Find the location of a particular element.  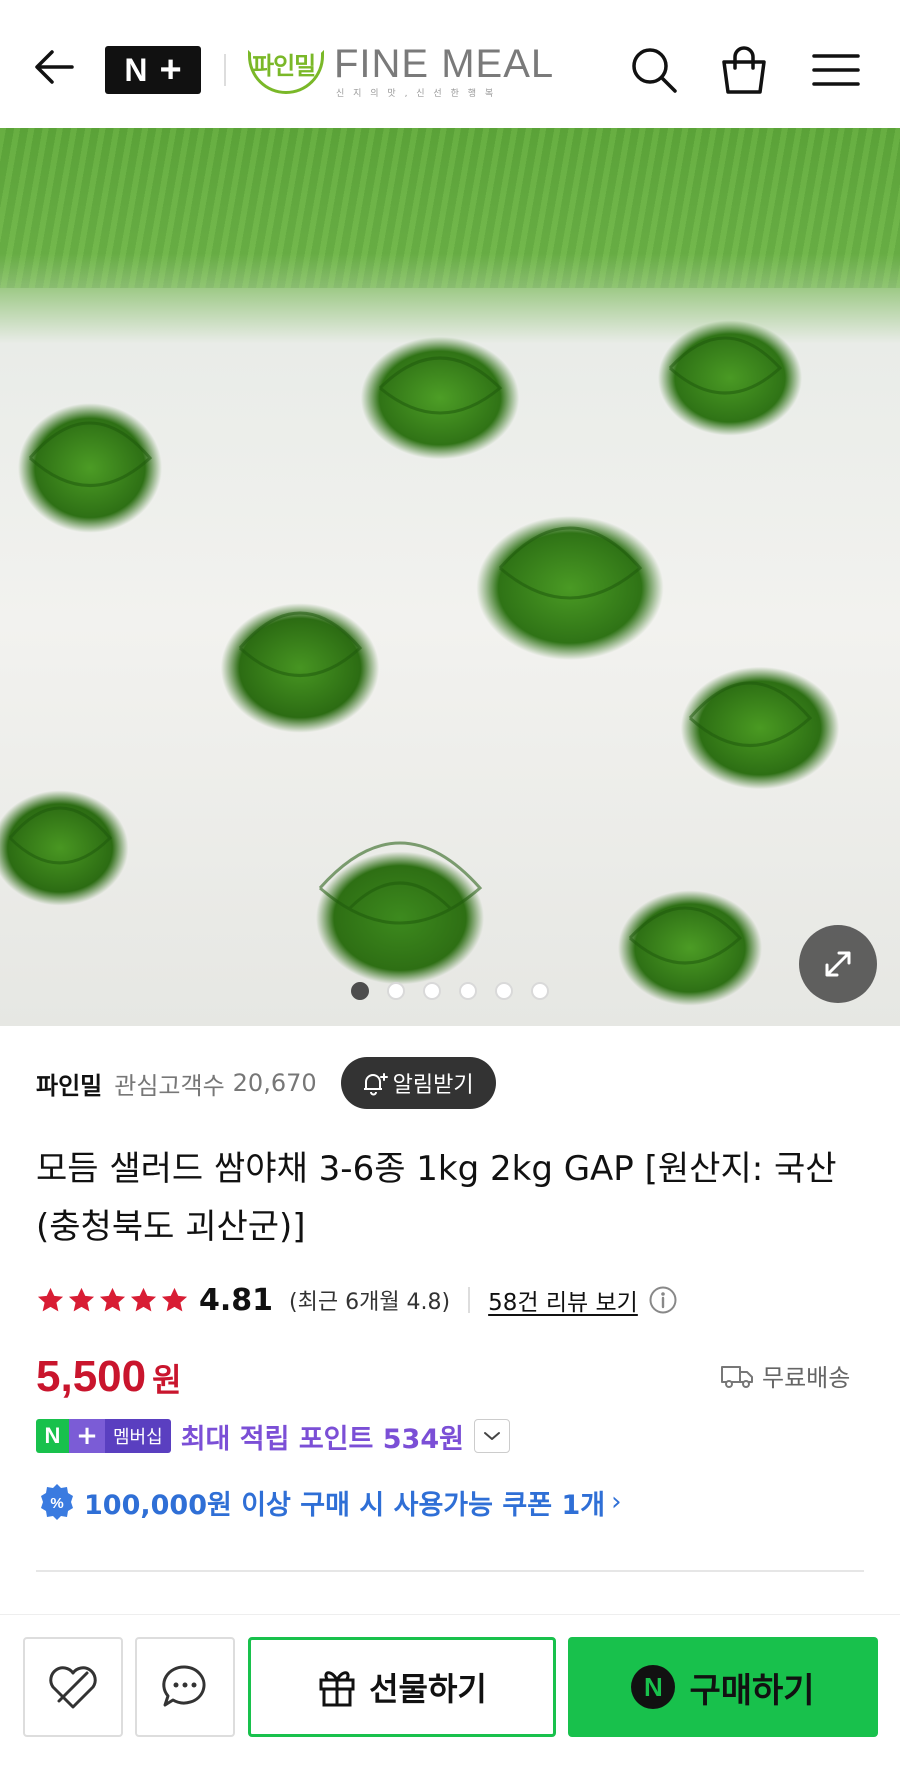

shopping-bag-icon is located at coordinates (744, 70).